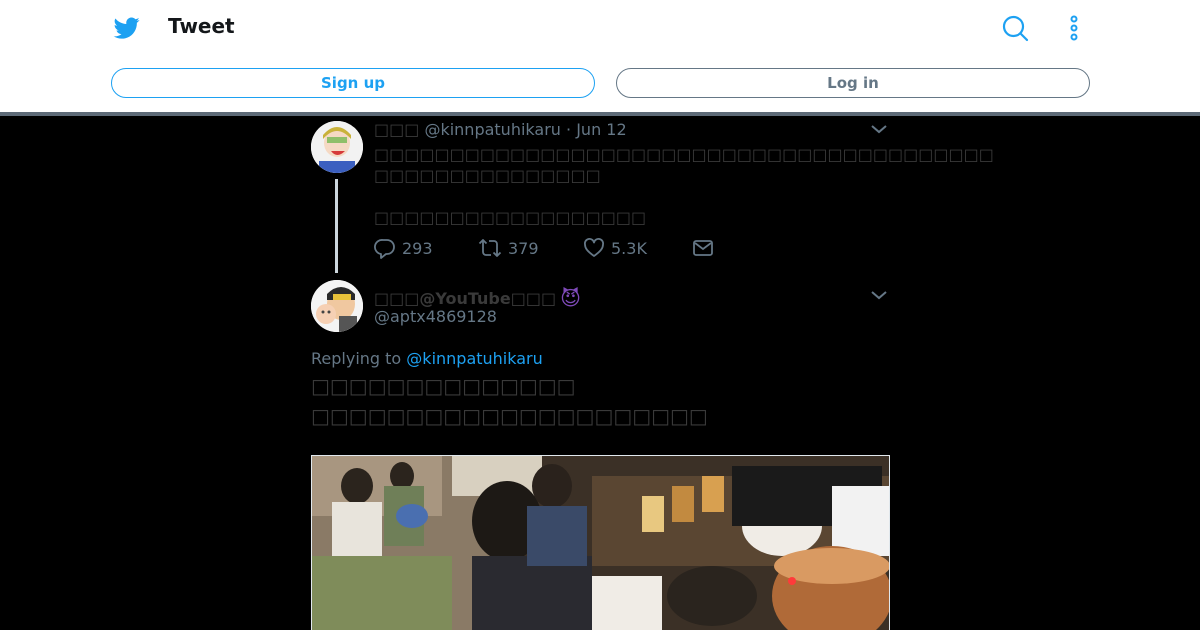 This screenshot has height=630, width=1200. What do you see at coordinates (684, 196) in the screenshot?
I see `tweet-text-spacer` at bounding box center [684, 196].